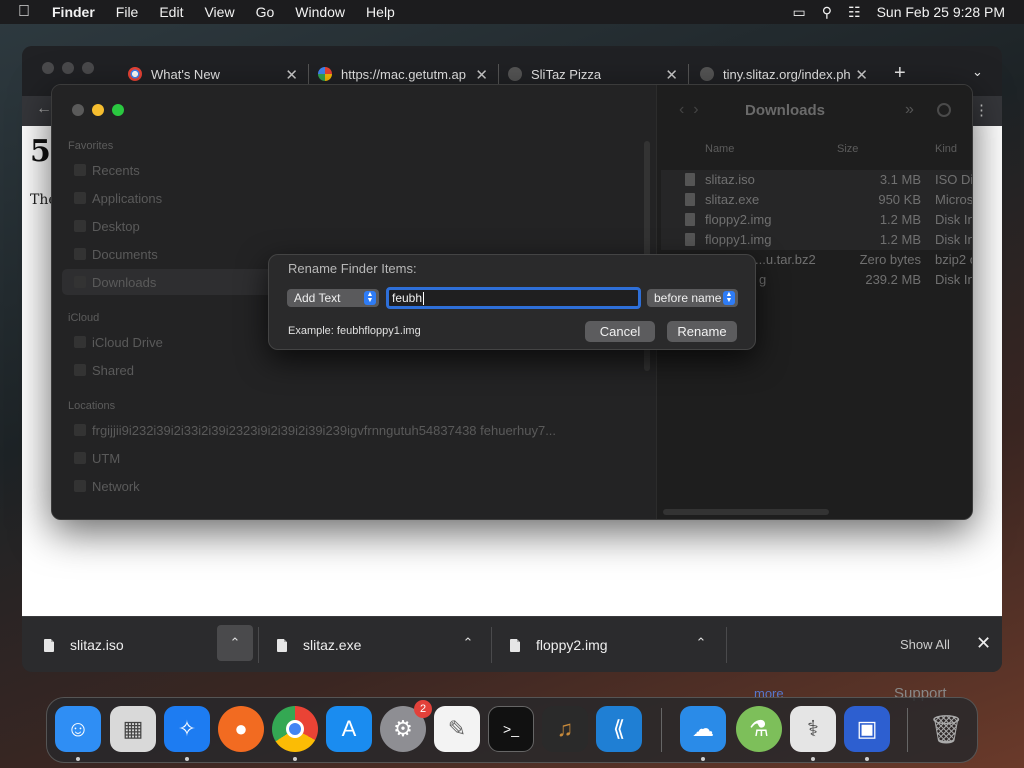 The image size is (1024, 768). Describe the element at coordinates (817, 240) in the screenshot. I see `file-row: floppy1.img 1.2 MB Disk In` at that location.